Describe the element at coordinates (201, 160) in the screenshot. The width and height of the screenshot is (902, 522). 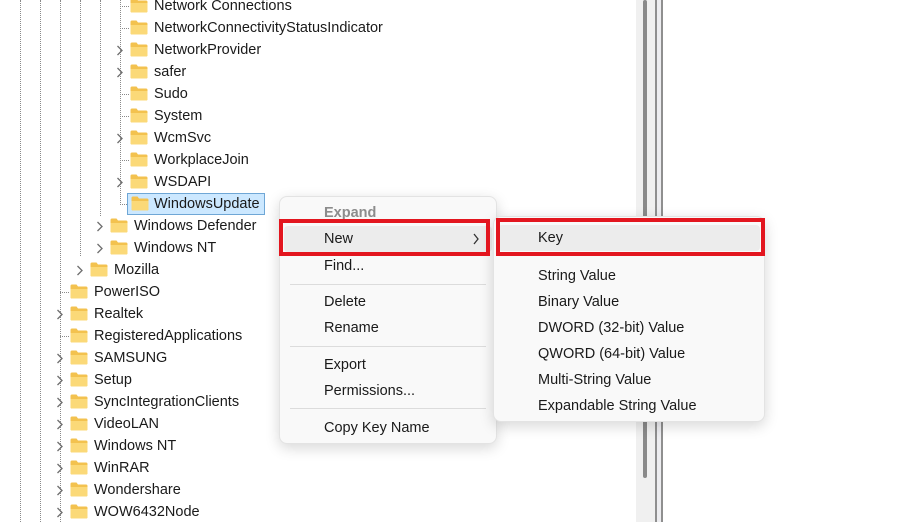
I see `tree-item-label: WorkplaceJoin` at that location.